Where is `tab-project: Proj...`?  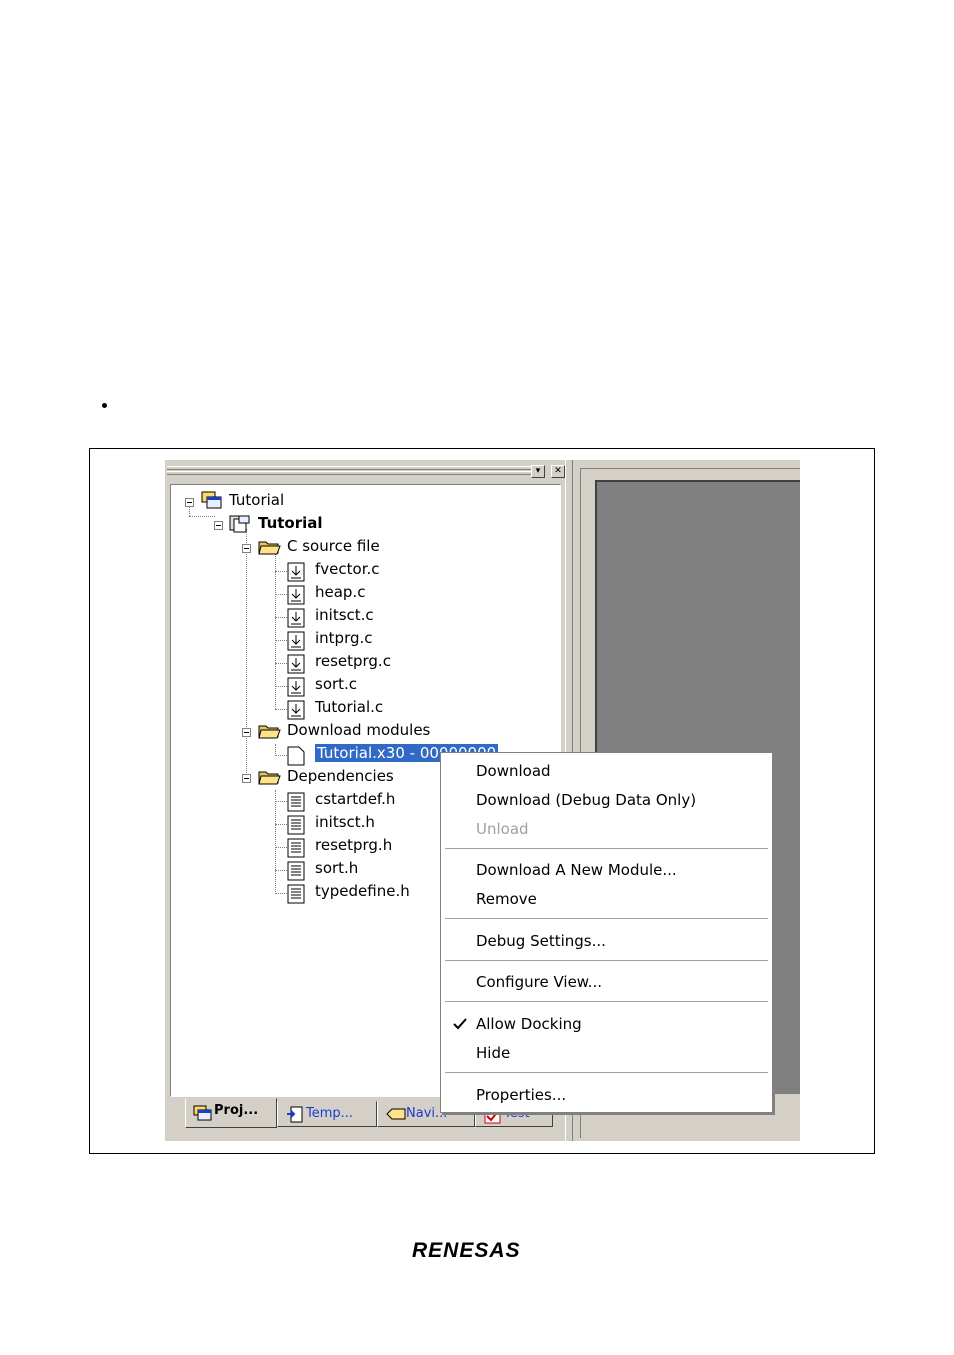 tab-project: Proj... is located at coordinates (231, 1113).